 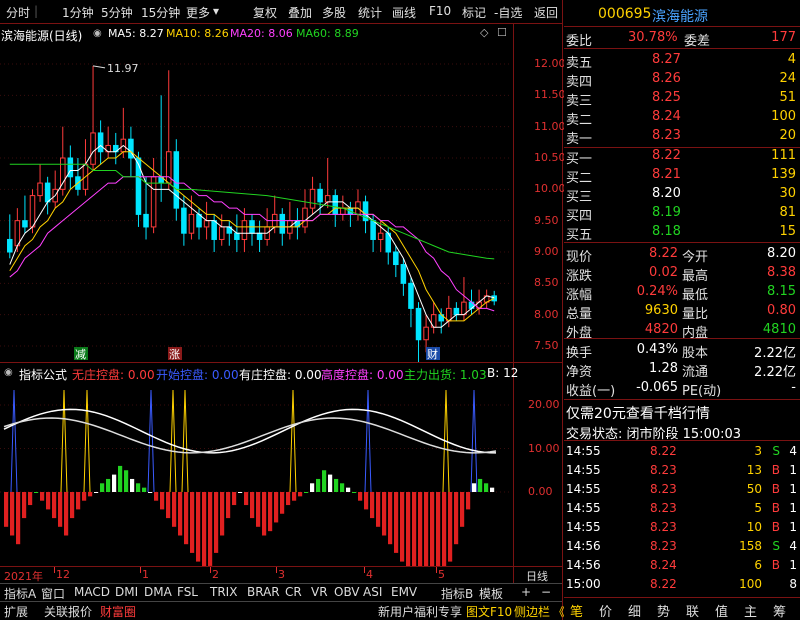 I want to click on ask-row: 卖三 8.25 51, so click(x=682, y=98).